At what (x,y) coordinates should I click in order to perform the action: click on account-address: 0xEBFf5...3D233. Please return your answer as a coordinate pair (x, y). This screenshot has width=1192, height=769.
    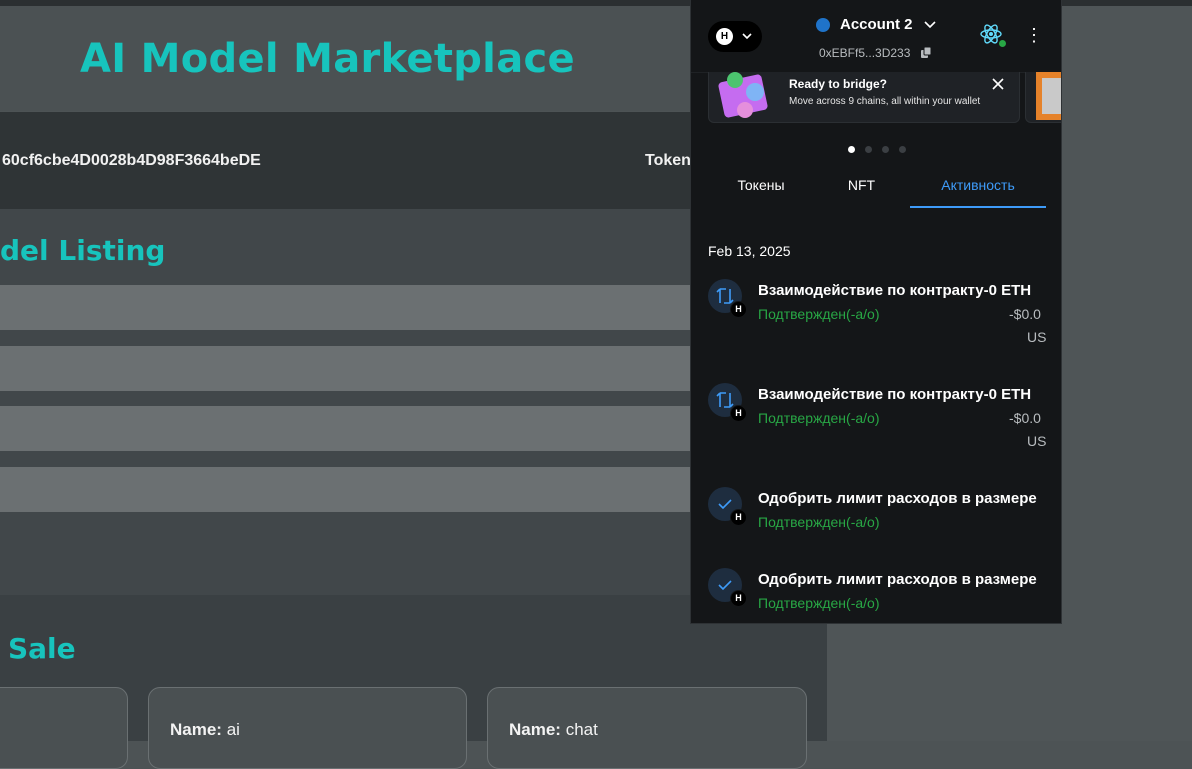
    Looking at the image, I should click on (864, 53).